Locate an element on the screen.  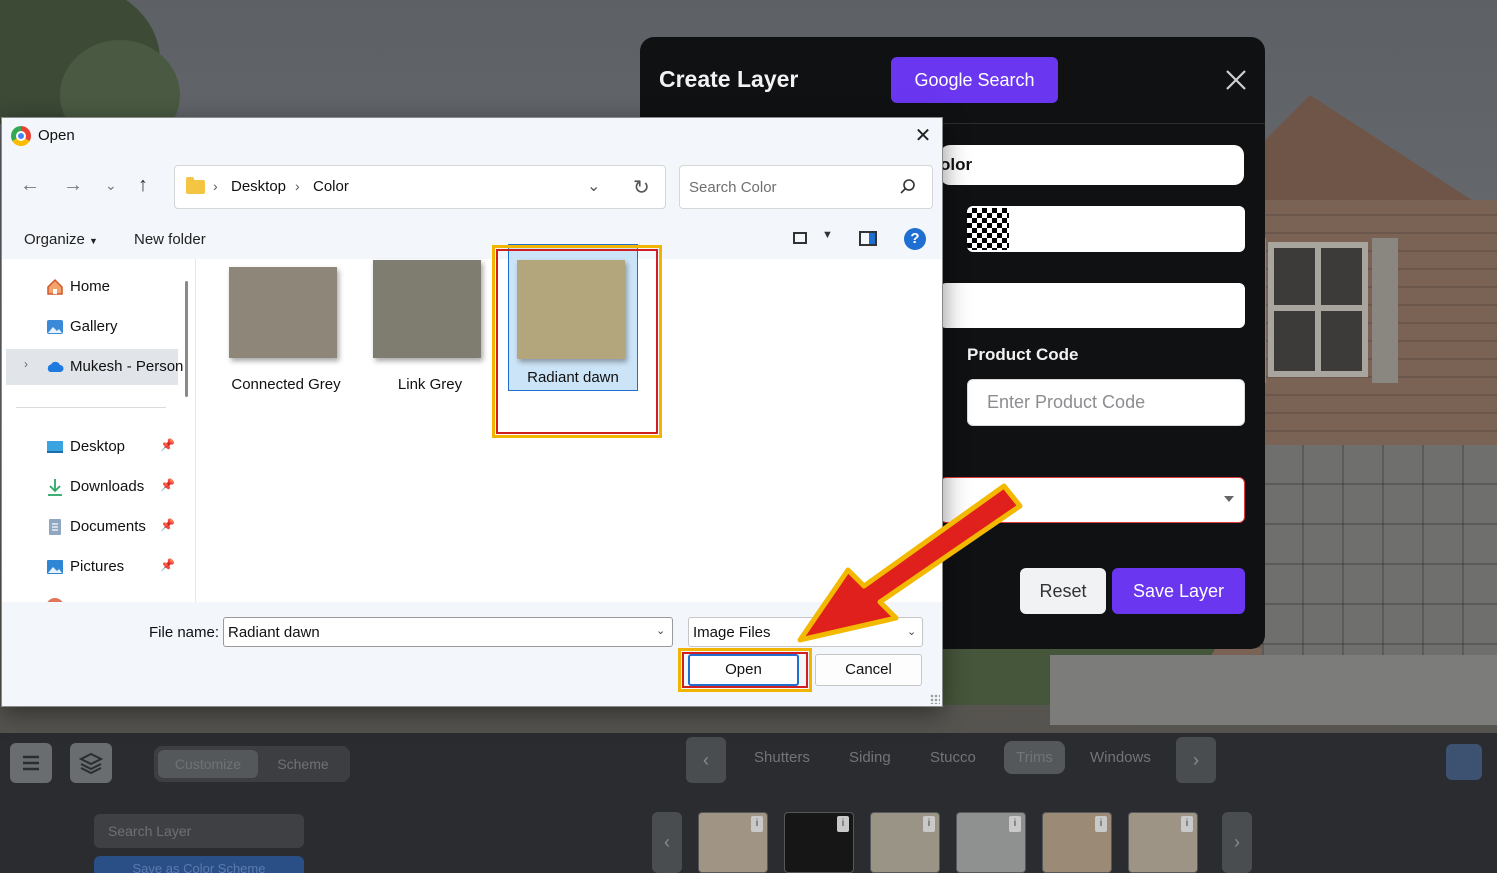
sidebar-item-gallery: Gallery is located at coordinates (90, 327).